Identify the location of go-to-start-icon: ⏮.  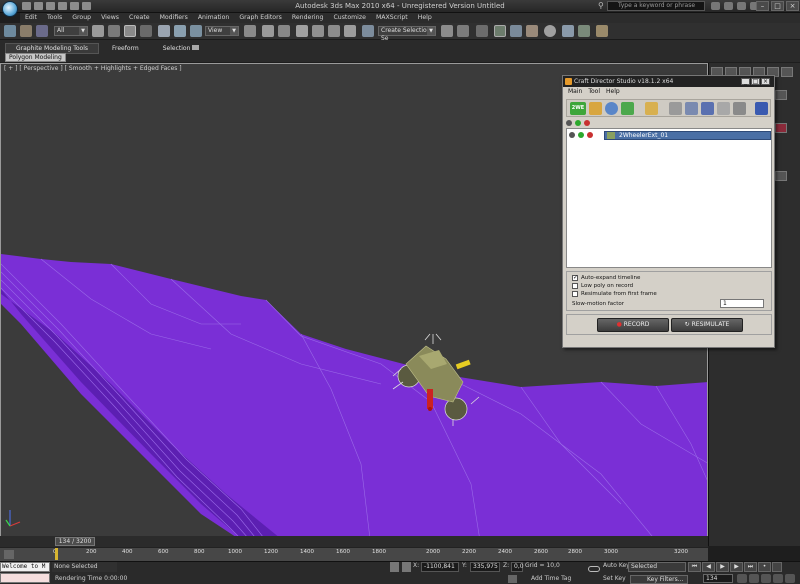
(694, 567).